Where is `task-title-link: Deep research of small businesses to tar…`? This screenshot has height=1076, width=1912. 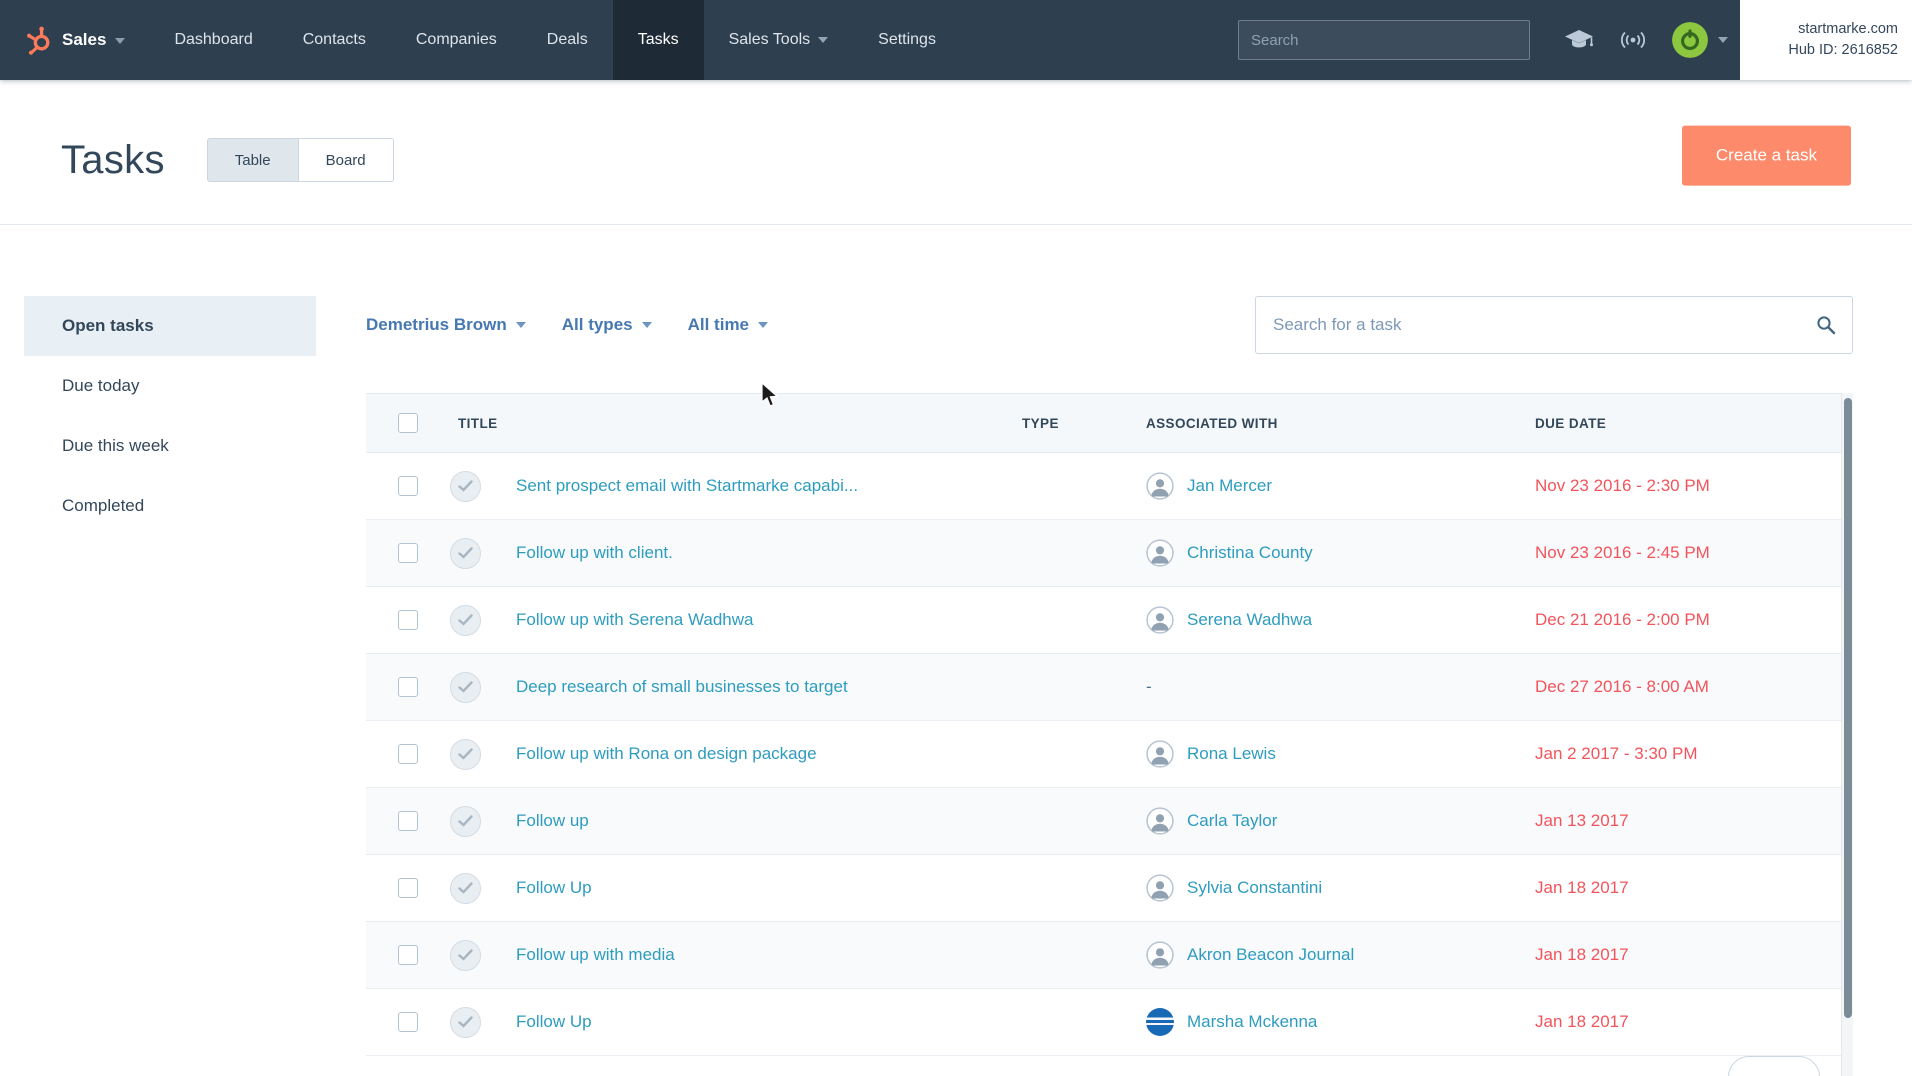 task-title-link: Deep research of small businesses to tar… is located at coordinates (682, 686).